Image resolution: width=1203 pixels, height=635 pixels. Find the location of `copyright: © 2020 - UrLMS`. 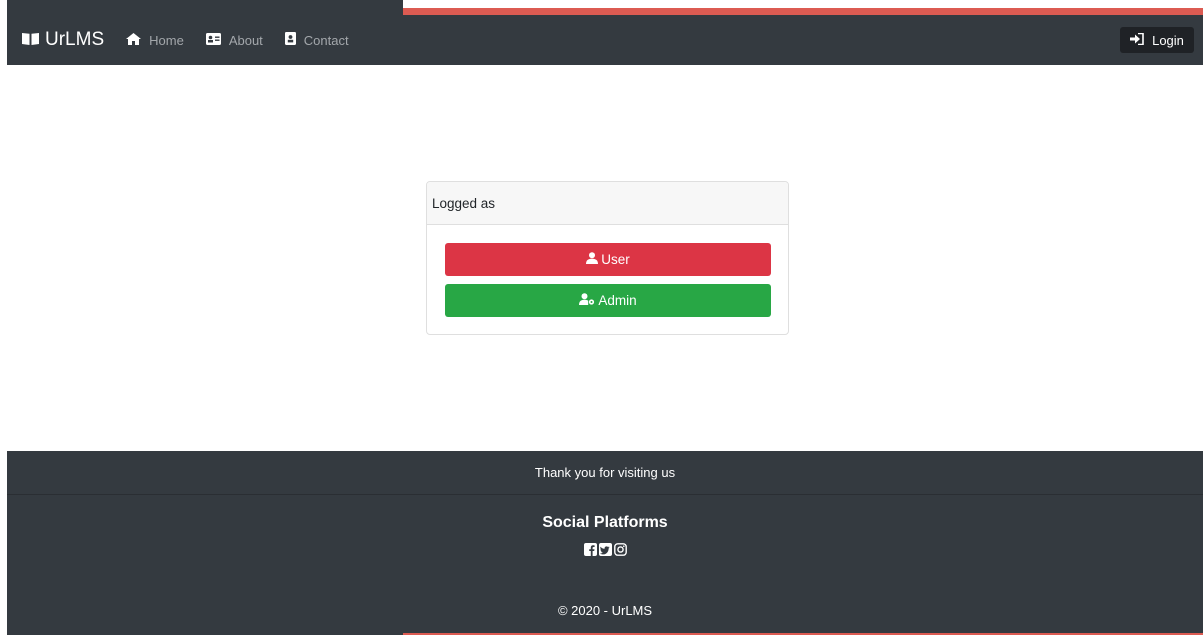

copyright: © 2020 - UrLMS is located at coordinates (605, 610).